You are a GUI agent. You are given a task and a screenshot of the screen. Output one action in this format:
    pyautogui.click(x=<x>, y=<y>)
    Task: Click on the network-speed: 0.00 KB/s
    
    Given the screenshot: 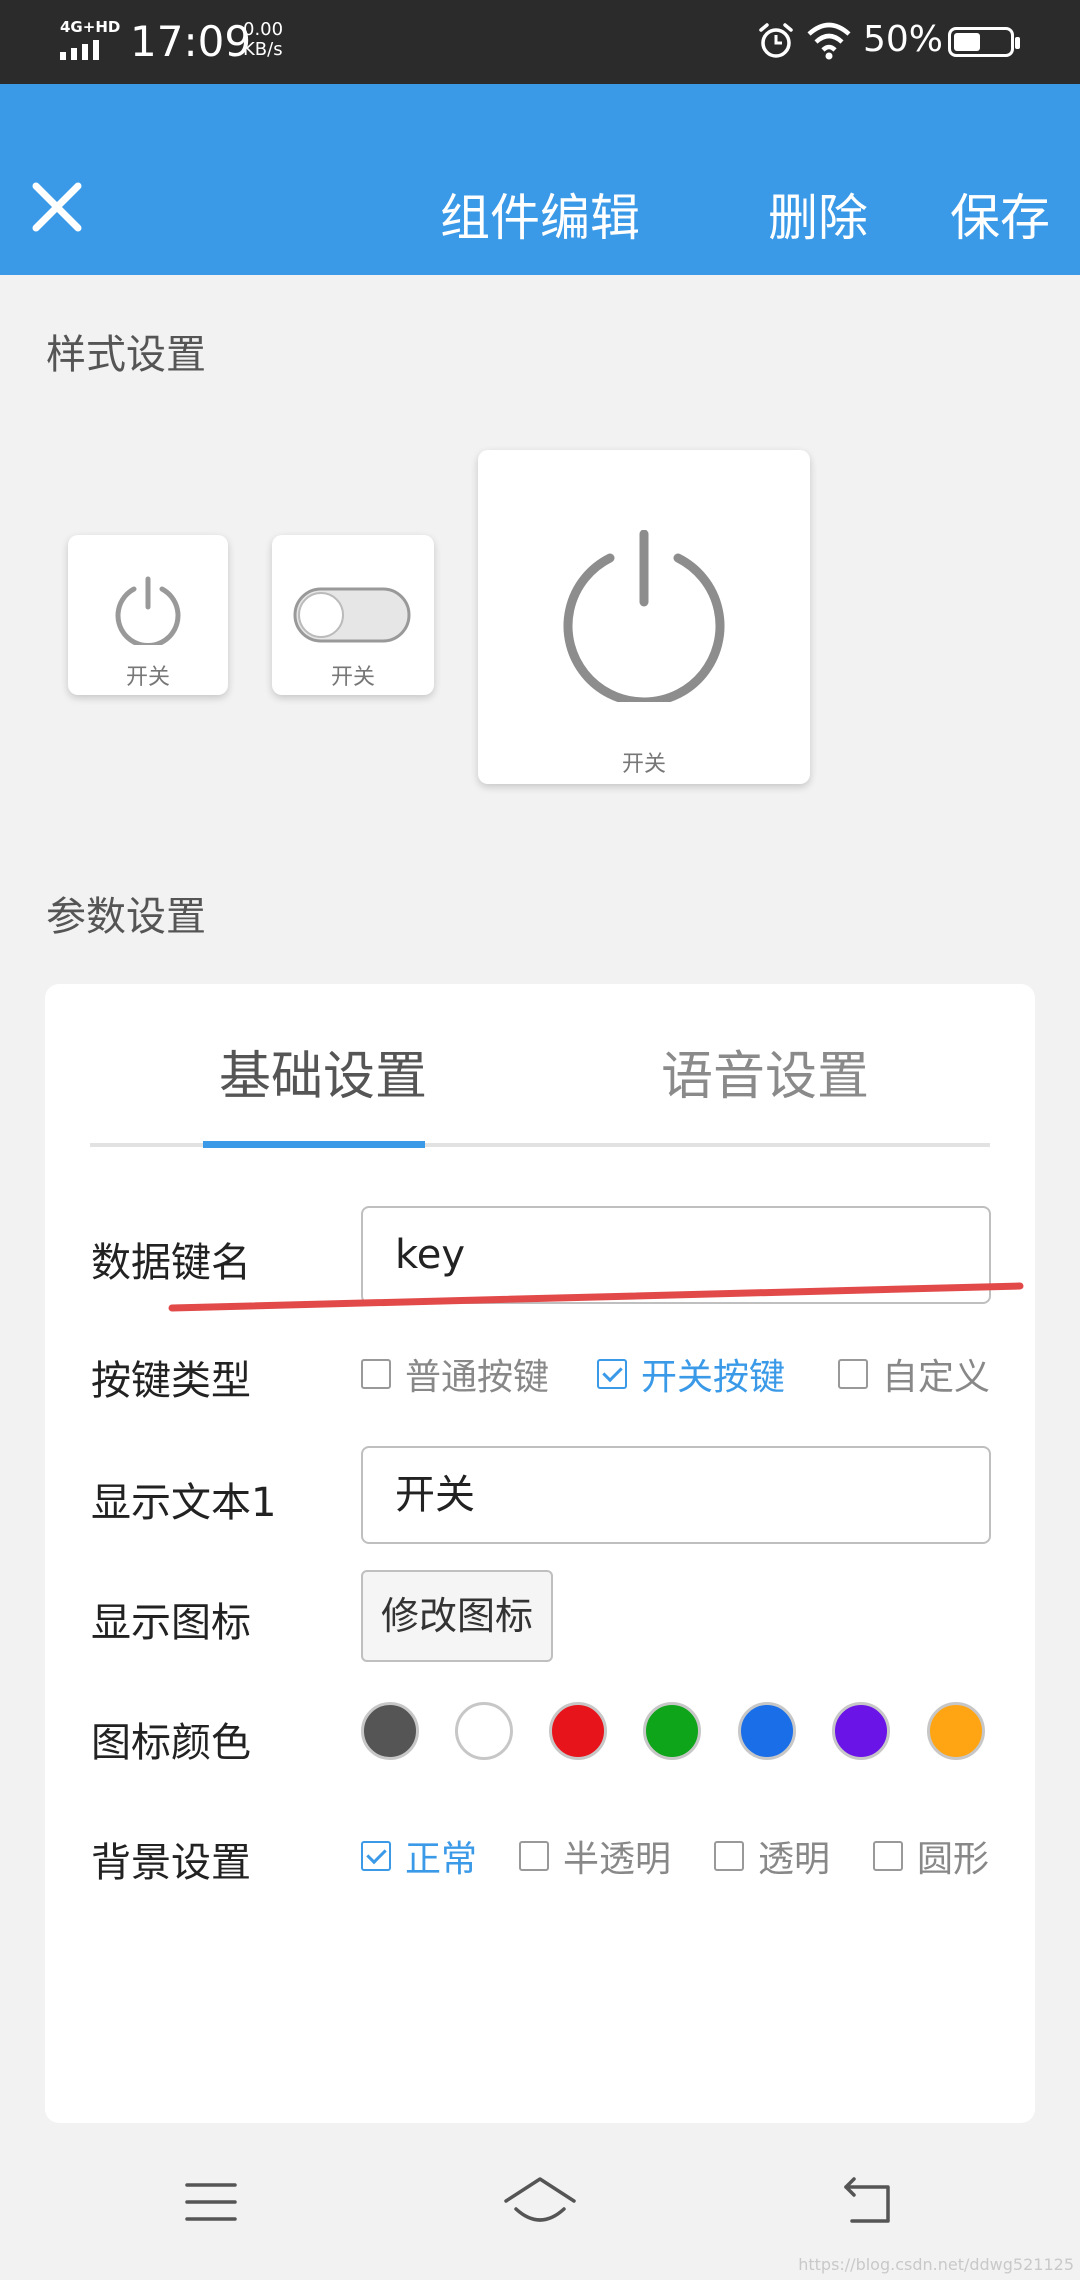 What is the action you would take?
    pyautogui.click(x=263, y=40)
    